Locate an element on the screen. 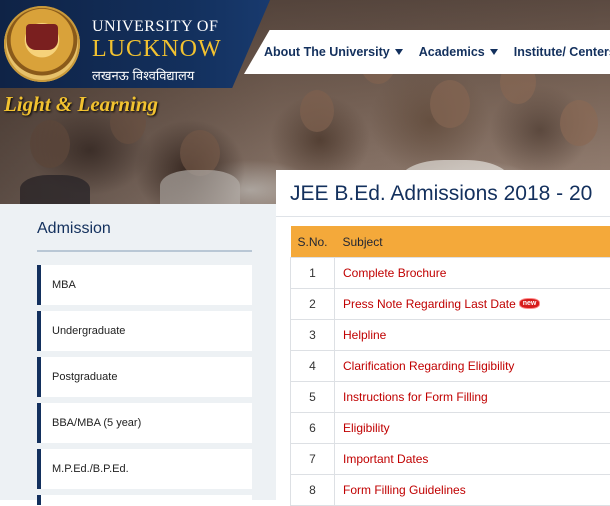 The height and width of the screenshot is (506, 610). table-row: 4 Clarification Regarding Eligibility is located at coordinates (450, 366).